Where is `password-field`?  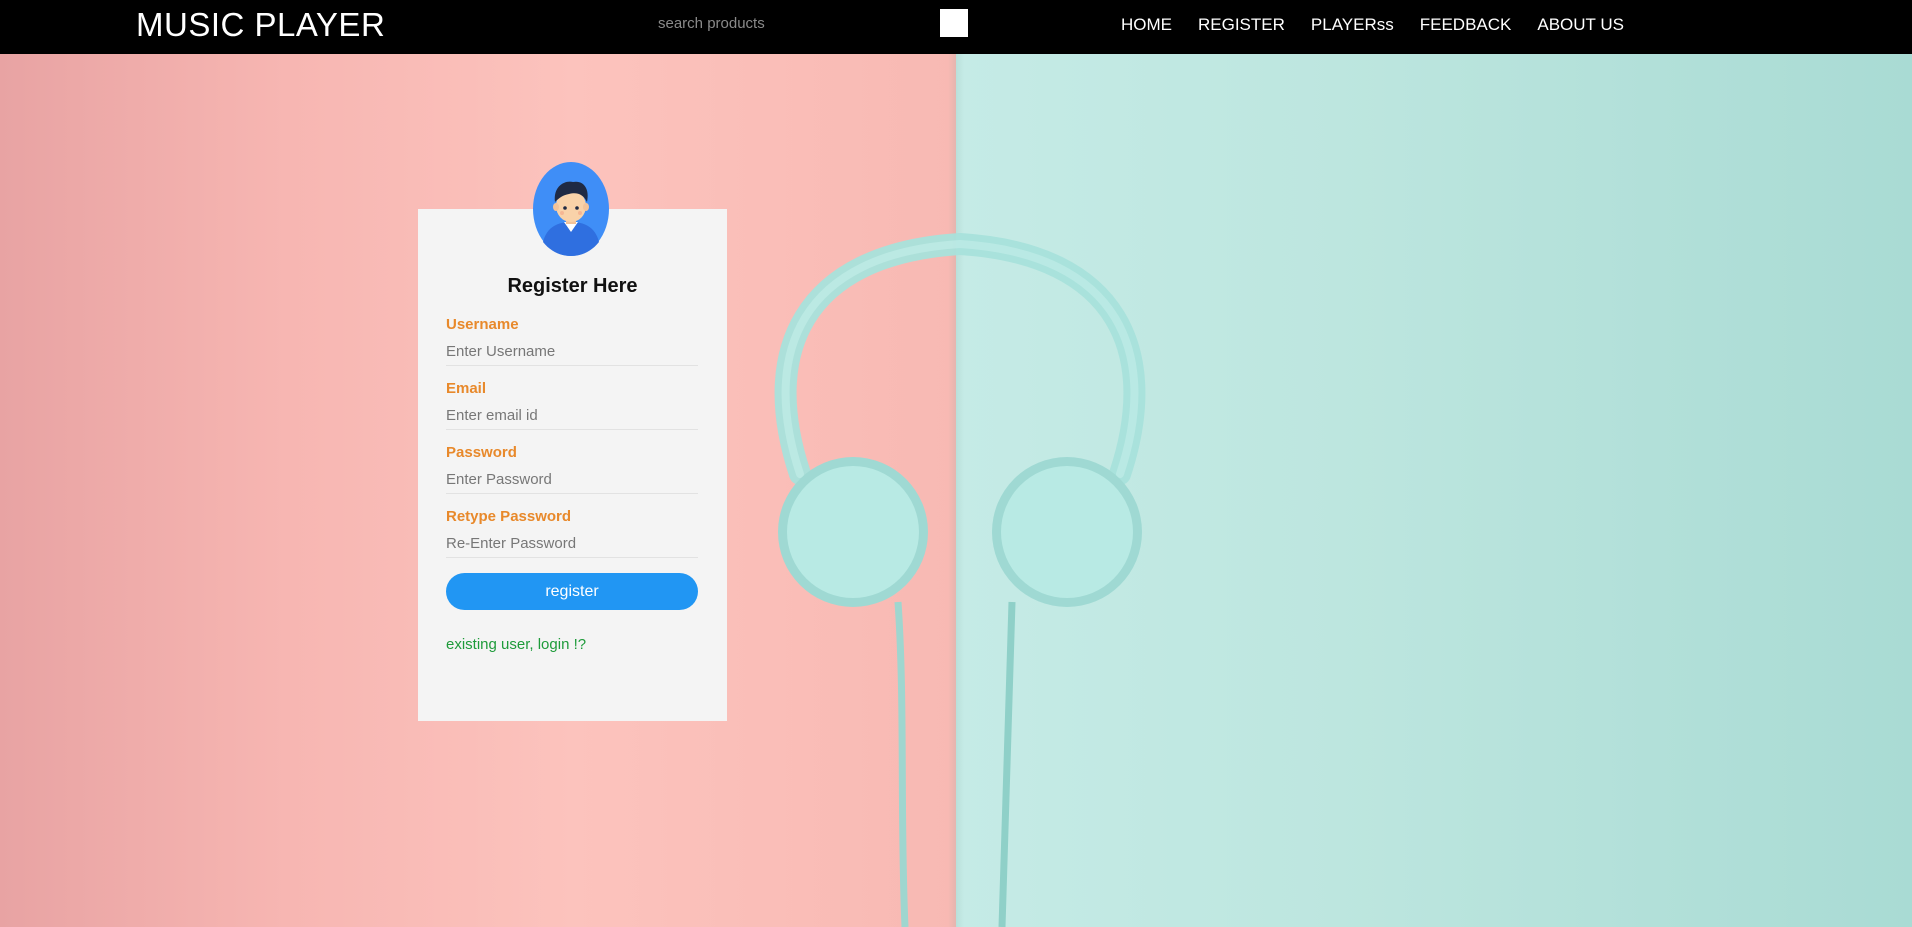
password-field is located at coordinates (572, 480).